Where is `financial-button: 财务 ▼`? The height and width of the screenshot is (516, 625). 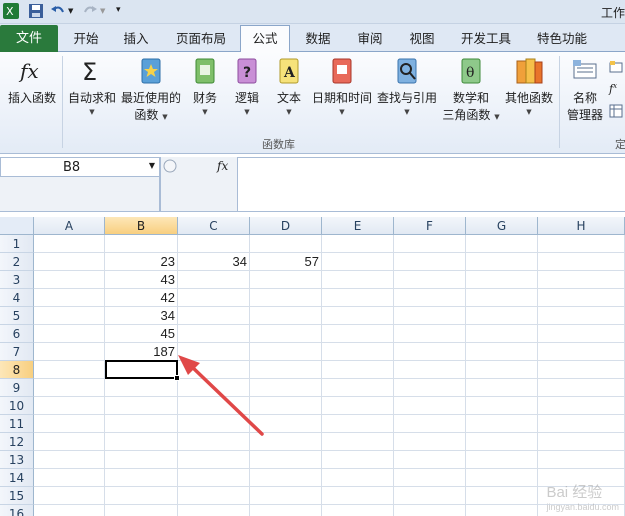 financial-button: 财务 ▼ is located at coordinates (205, 86).